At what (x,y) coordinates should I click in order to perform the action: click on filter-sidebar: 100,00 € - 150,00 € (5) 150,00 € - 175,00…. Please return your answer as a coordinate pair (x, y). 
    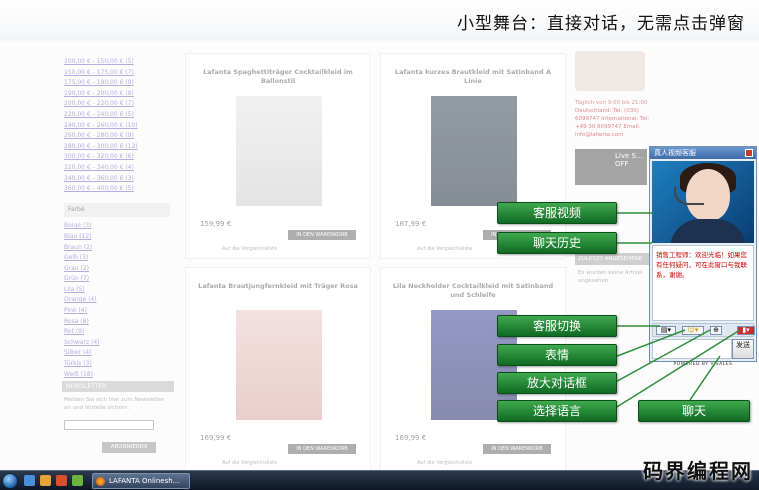
    Looking at the image, I should click on (117, 218).